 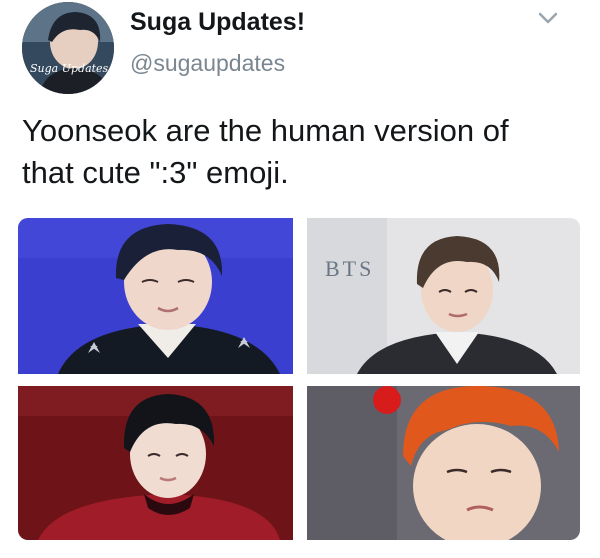 What do you see at coordinates (155, 172) in the screenshot?
I see `tweet-text-line: that cute ":3" emoji.` at bounding box center [155, 172].